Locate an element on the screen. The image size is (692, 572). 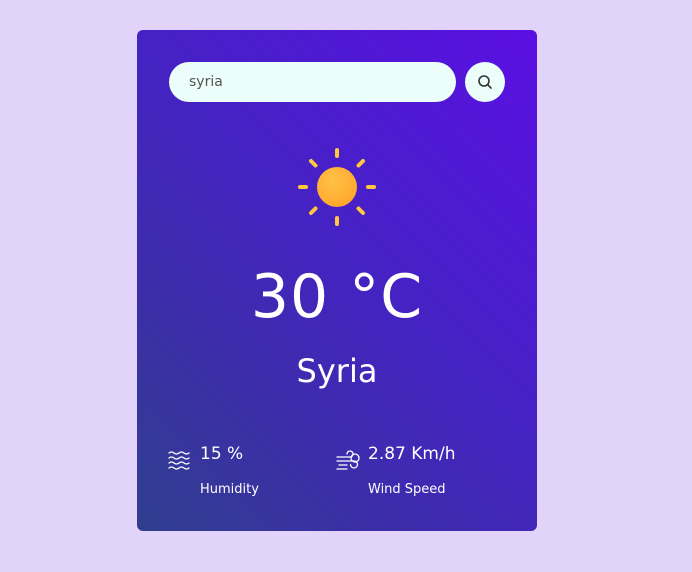
temperature-value: 30 °C is located at coordinates (337, 297).